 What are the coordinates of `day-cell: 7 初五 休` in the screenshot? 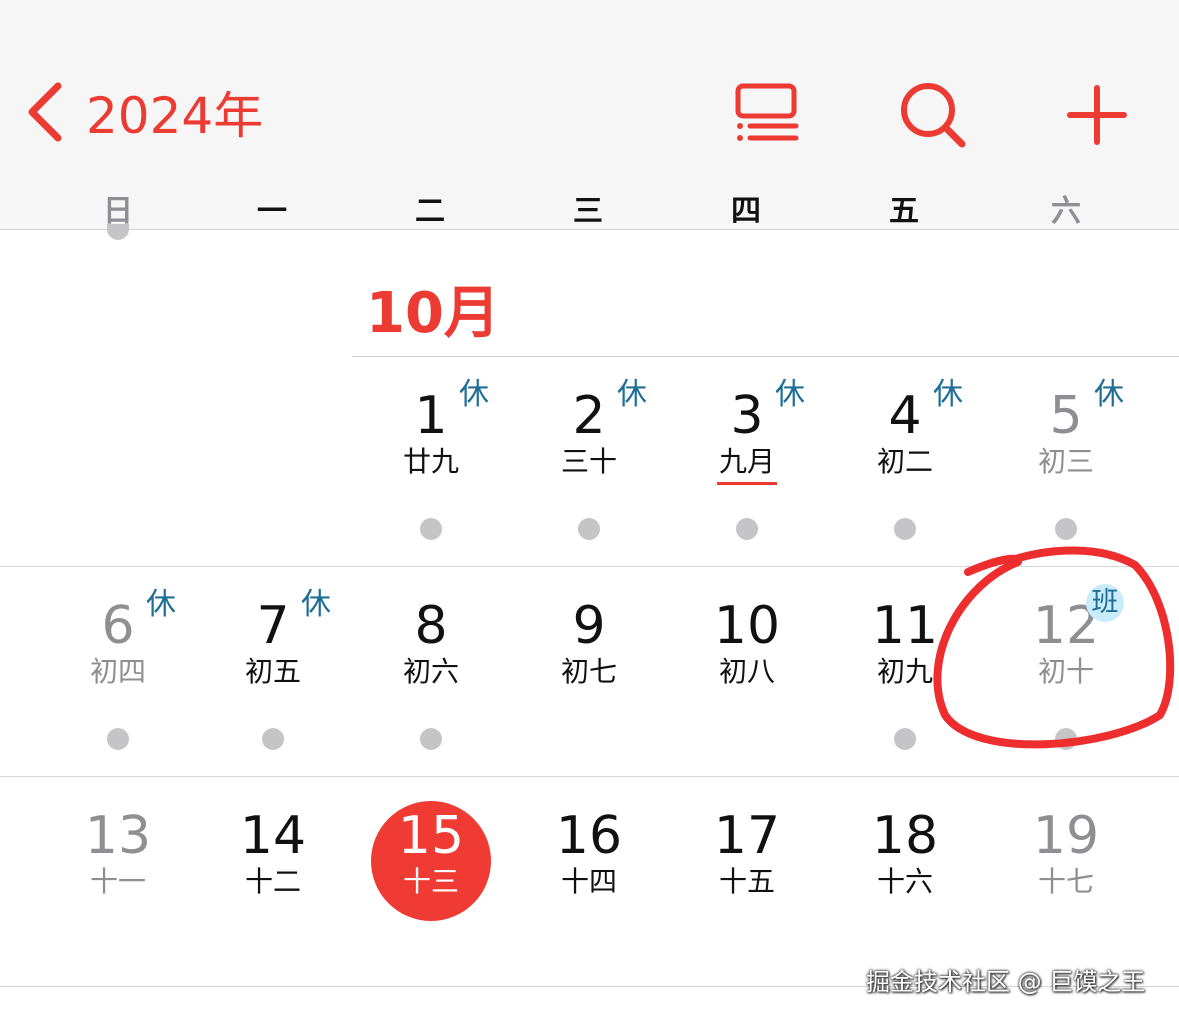 It's located at (273, 671).